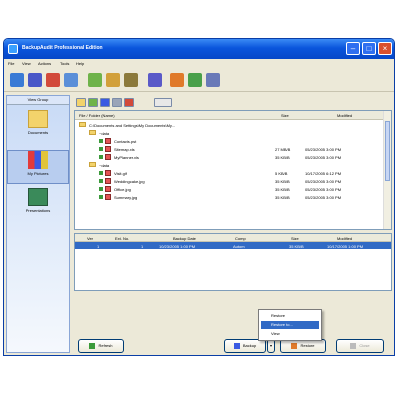 Image resolution: width=400 pixels, height=400 pixels. Describe the element at coordinates (11, 63) in the screenshot. I see `menu-file: File` at that location.